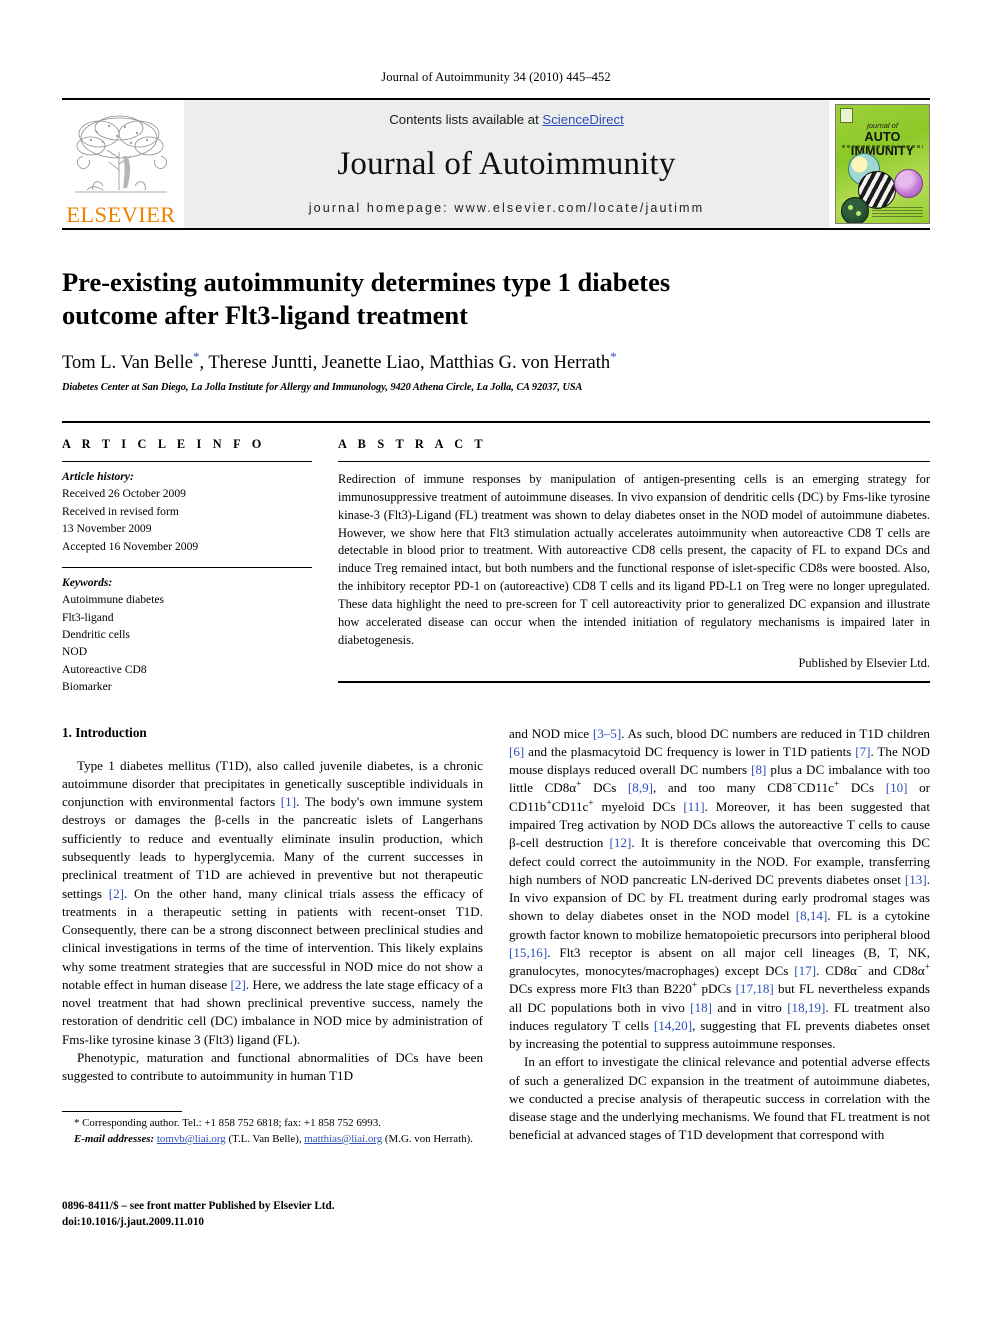  I want to click on abstract-bottom-rule, so click(634, 681).